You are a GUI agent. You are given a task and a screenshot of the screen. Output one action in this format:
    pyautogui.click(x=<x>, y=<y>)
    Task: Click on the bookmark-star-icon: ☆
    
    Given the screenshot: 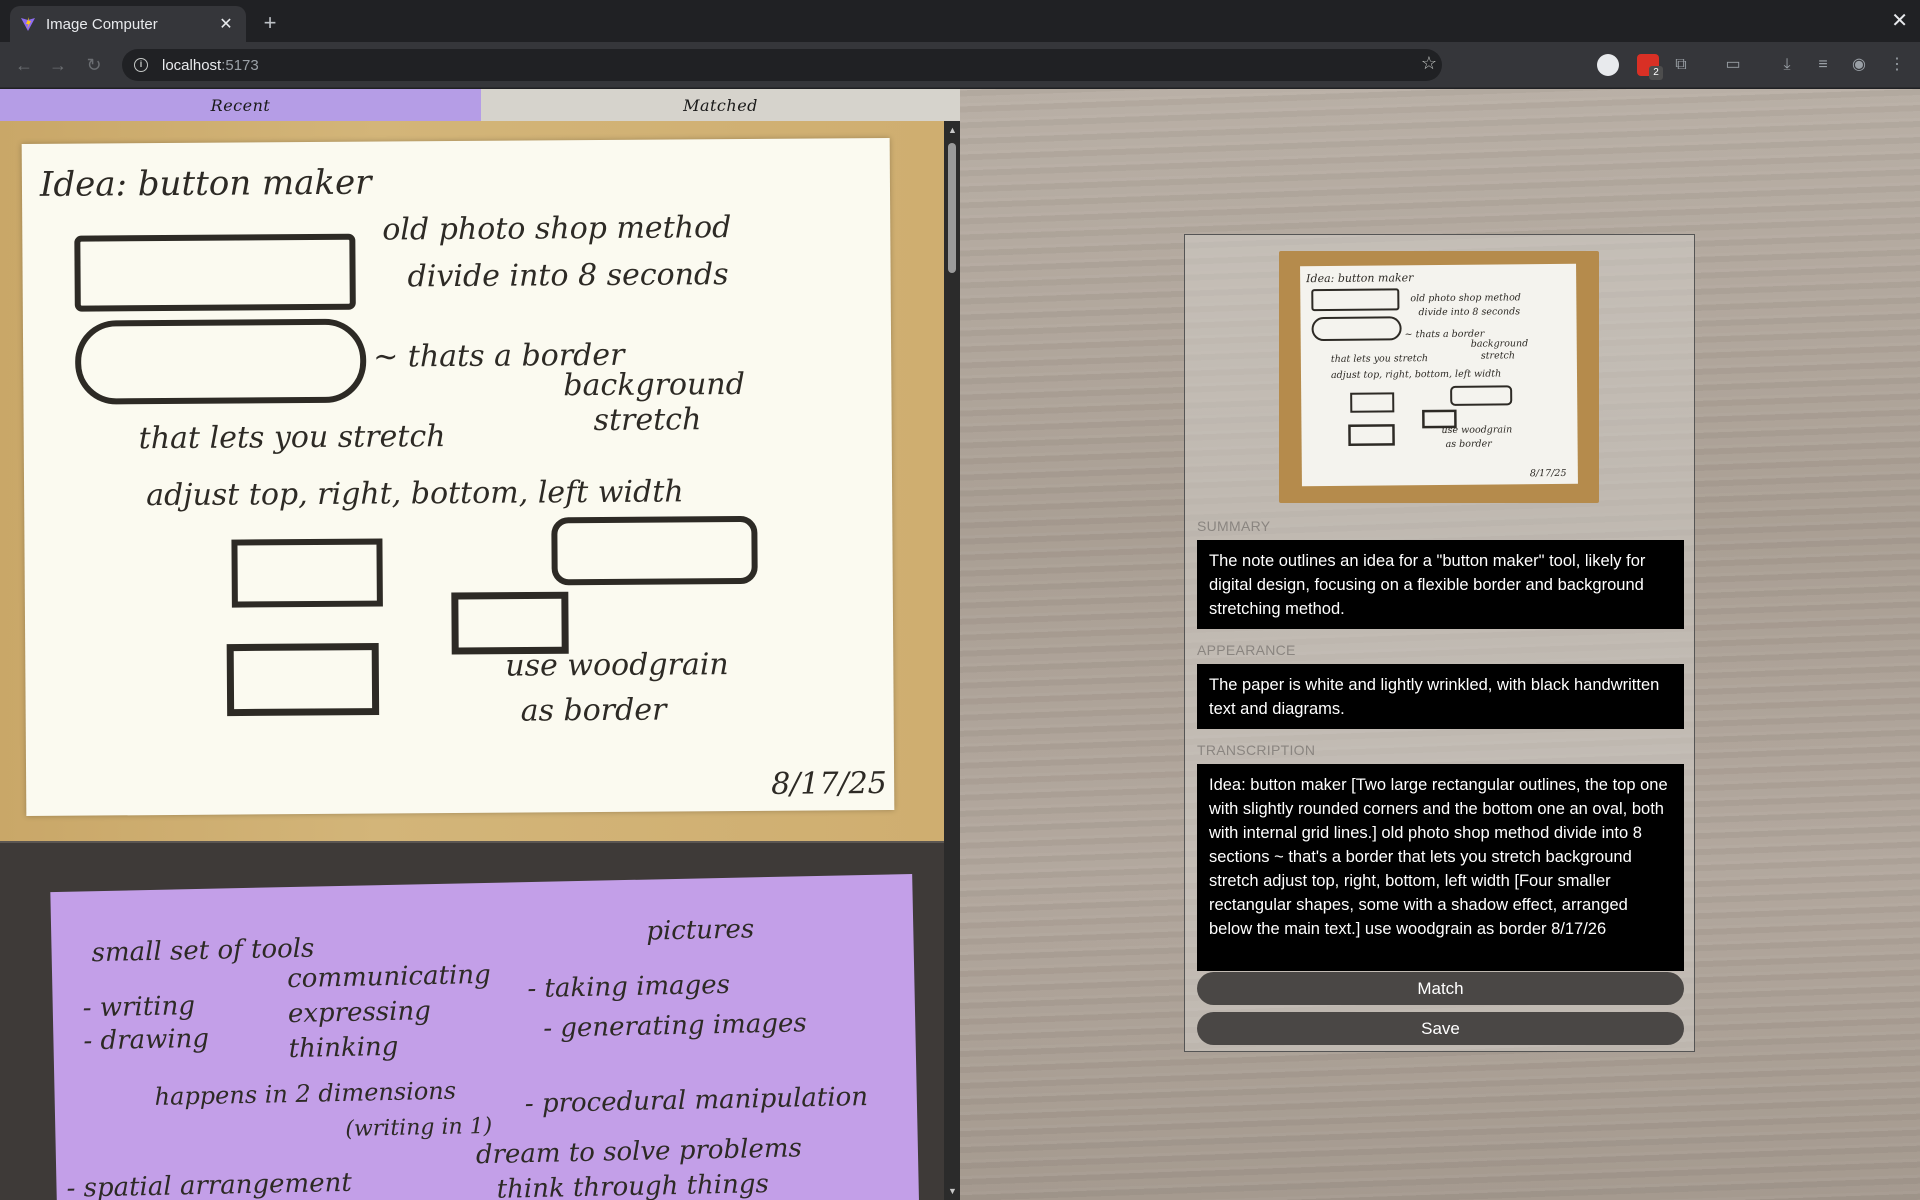 What is the action you would take?
    pyautogui.click(x=1429, y=65)
    